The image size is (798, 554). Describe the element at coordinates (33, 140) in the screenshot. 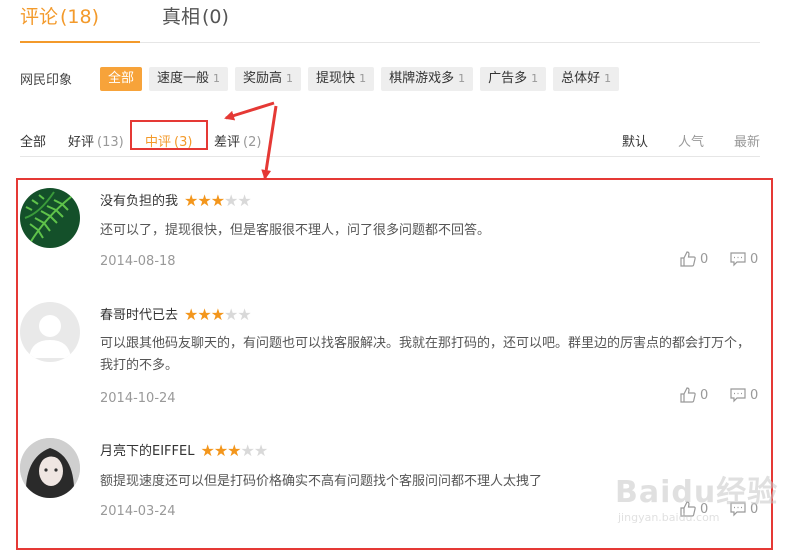

I see `filter-all: 全部` at that location.